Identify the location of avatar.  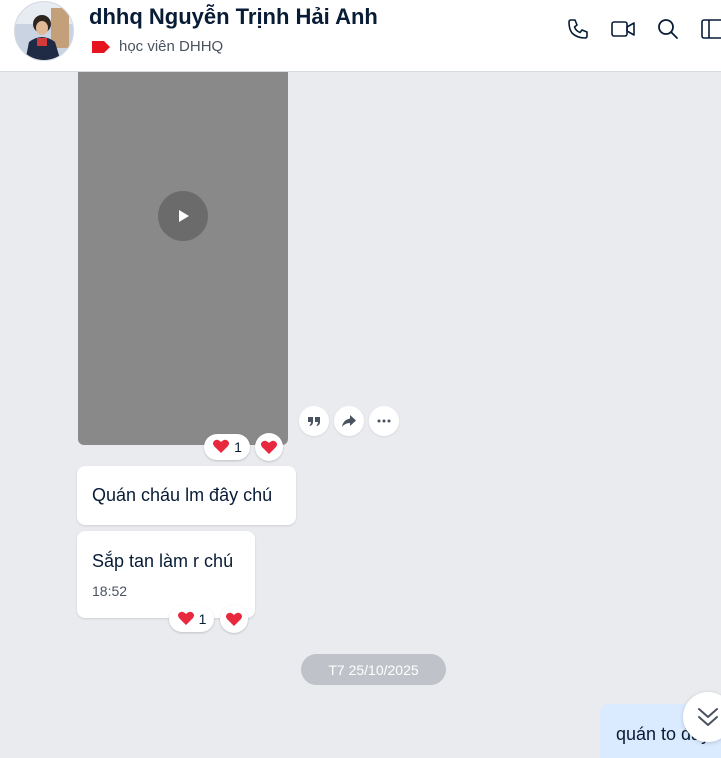
(44, 31).